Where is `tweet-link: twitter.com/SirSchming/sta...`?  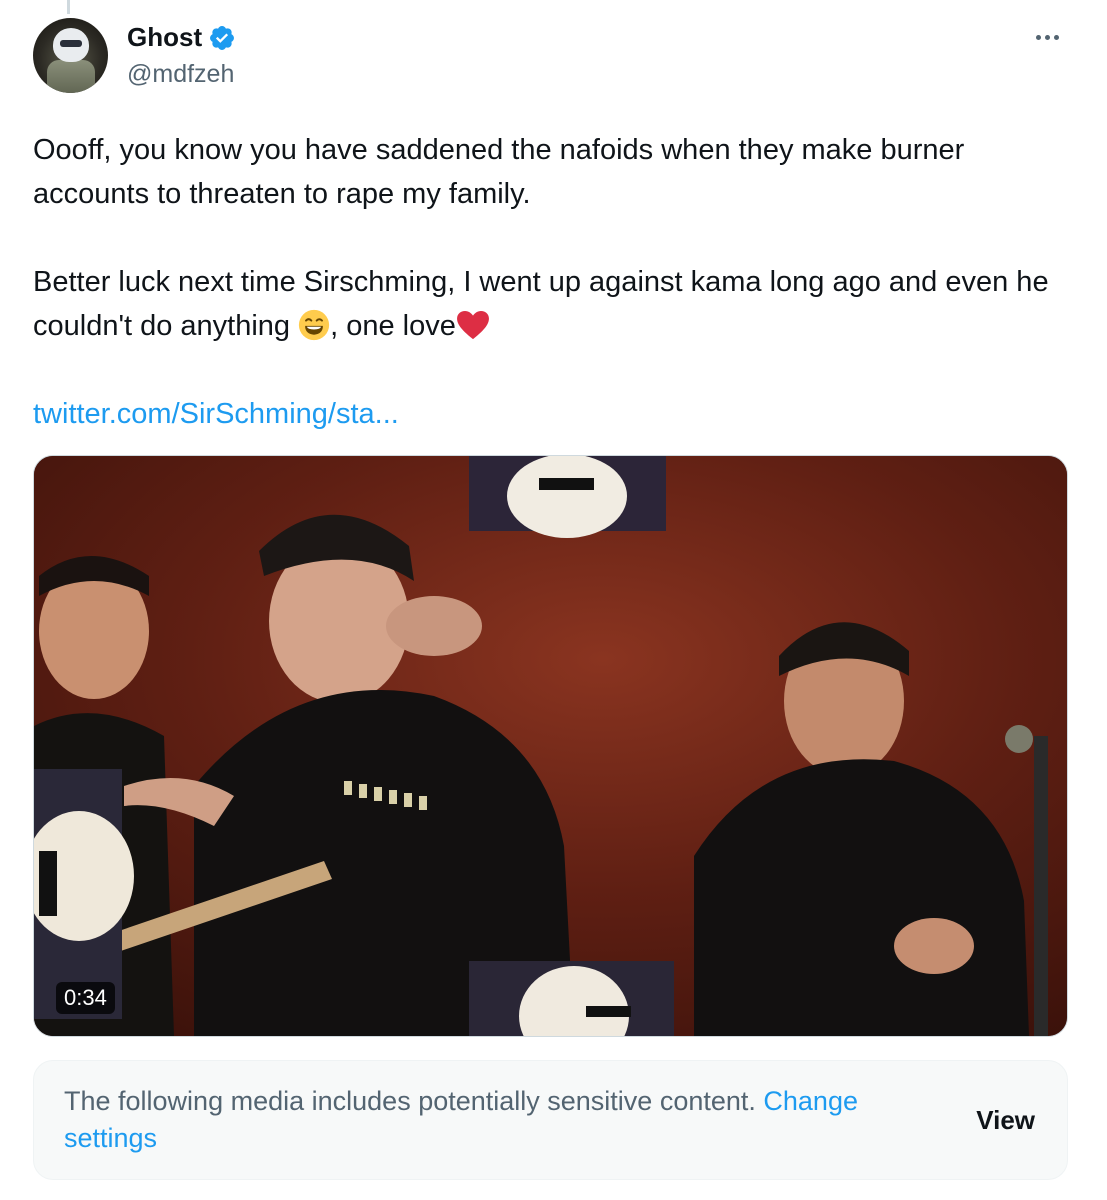
tweet-link: twitter.com/SirSchming/sta... is located at coordinates (216, 414).